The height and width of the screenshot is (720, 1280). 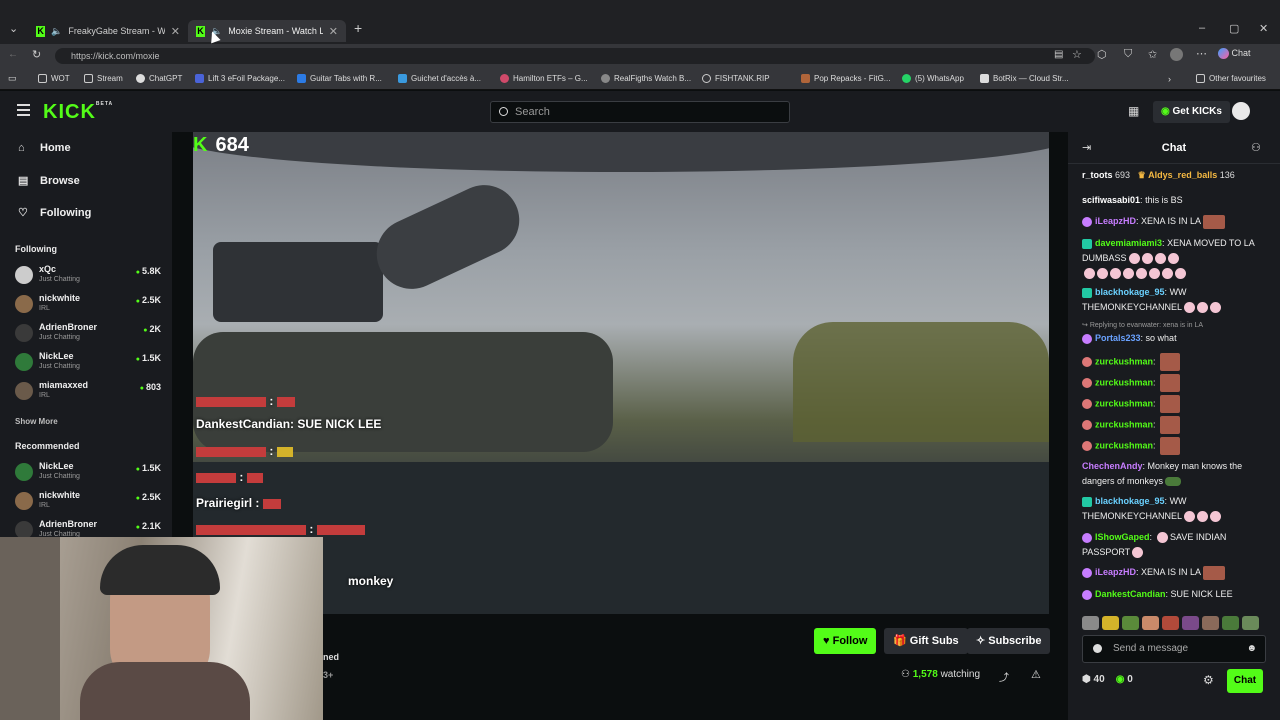 What do you see at coordinates (1036, 674) in the screenshot?
I see `report-icon: ⚠` at bounding box center [1036, 674].